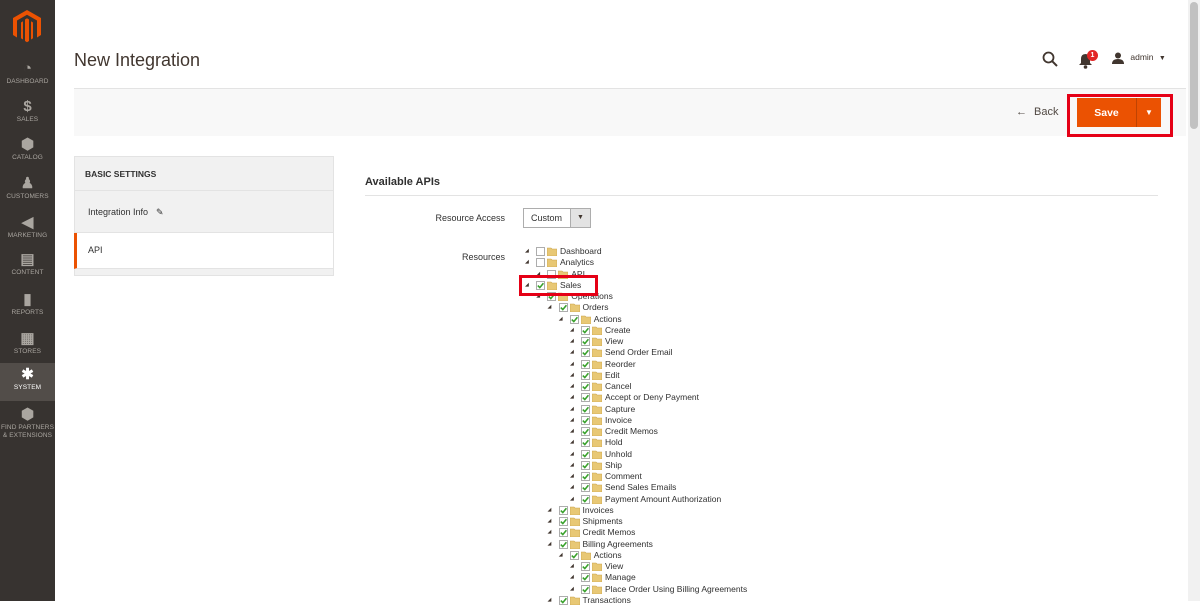 This screenshot has width=1200, height=608. I want to click on tree-node-label: Billing Agreements, so click(618, 544).